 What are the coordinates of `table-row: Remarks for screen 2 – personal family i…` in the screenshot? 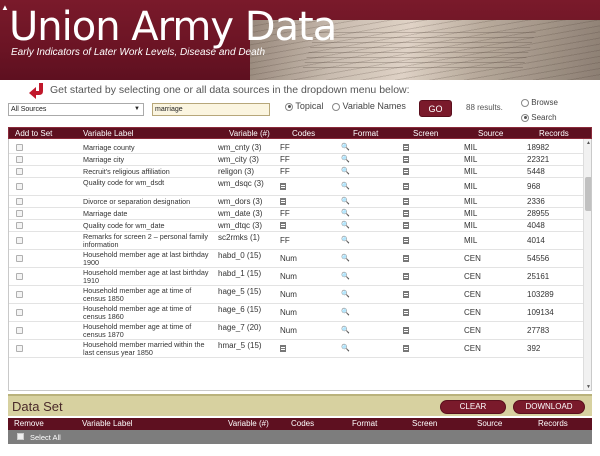 It's located at (296, 241).